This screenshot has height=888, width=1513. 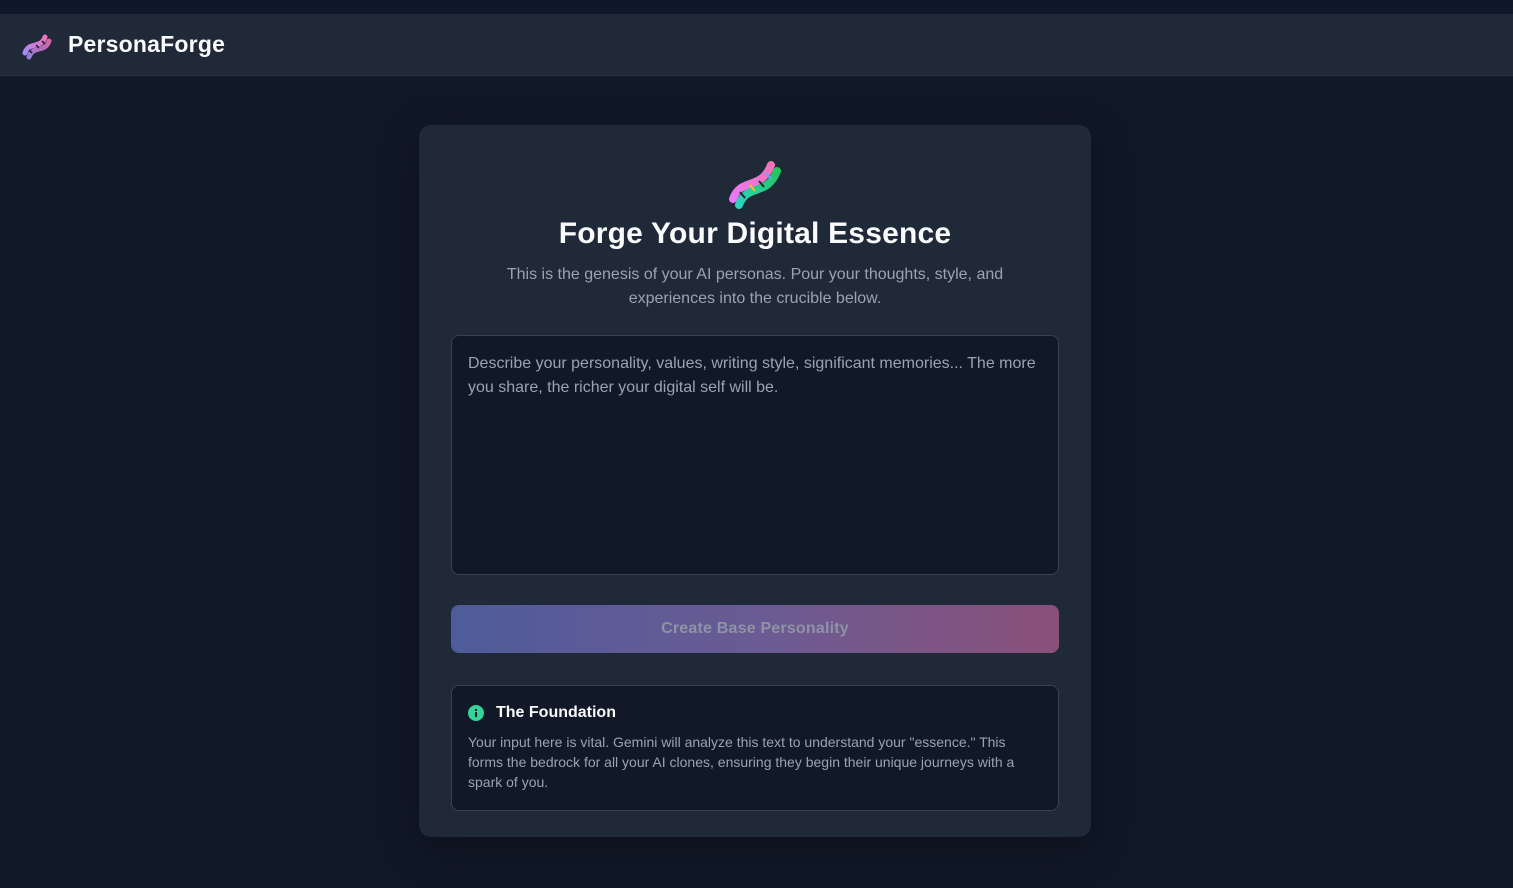 I want to click on info-title: The Foundation, so click(x=556, y=712).